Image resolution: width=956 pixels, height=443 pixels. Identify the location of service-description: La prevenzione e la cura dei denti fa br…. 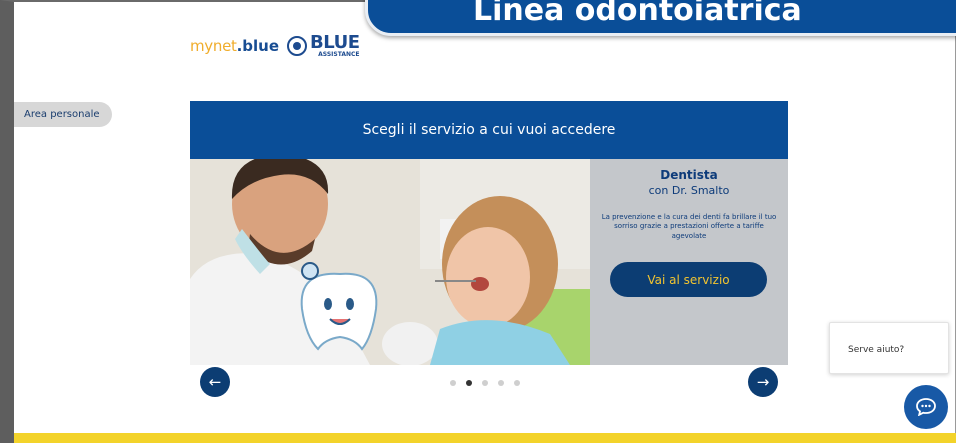
(689, 226).